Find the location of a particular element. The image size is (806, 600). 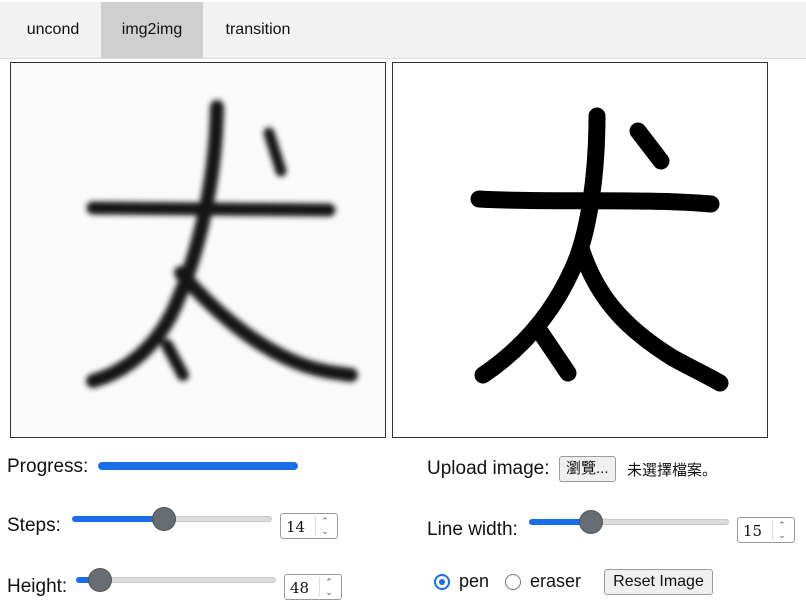

height-slider-thumb is located at coordinates (100, 580).